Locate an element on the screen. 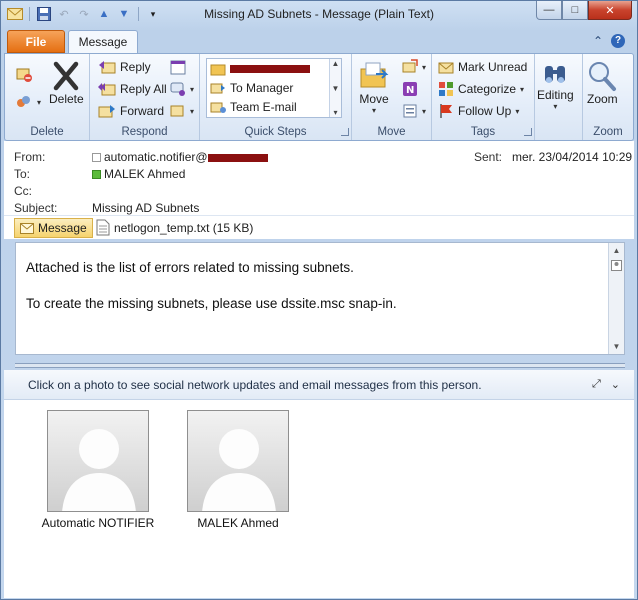  zoom-button: Zoom is located at coordinates (602, 83).